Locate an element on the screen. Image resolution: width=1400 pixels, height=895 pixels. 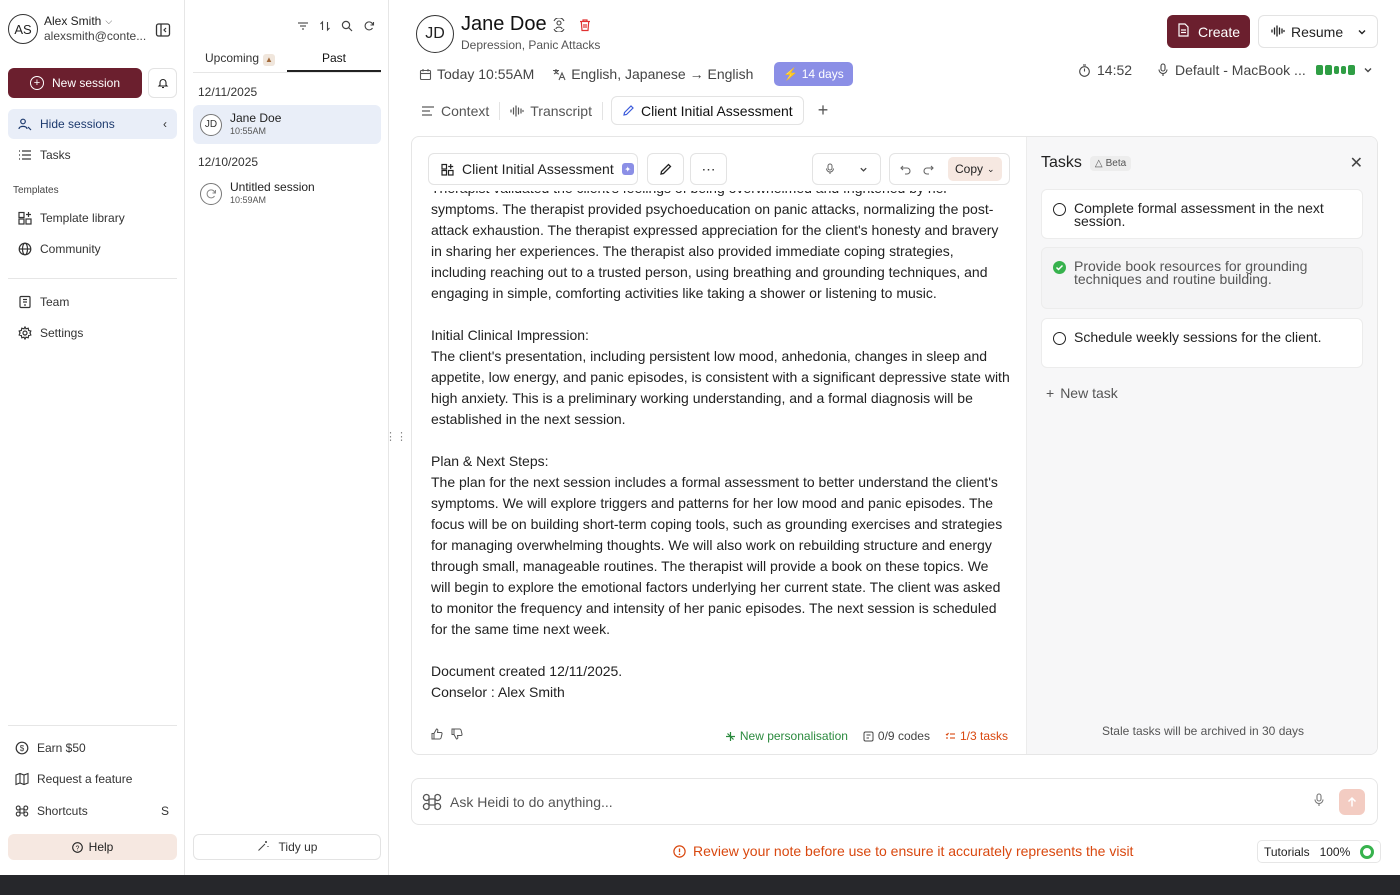
magic-wand-icon is located at coordinates (263, 847).